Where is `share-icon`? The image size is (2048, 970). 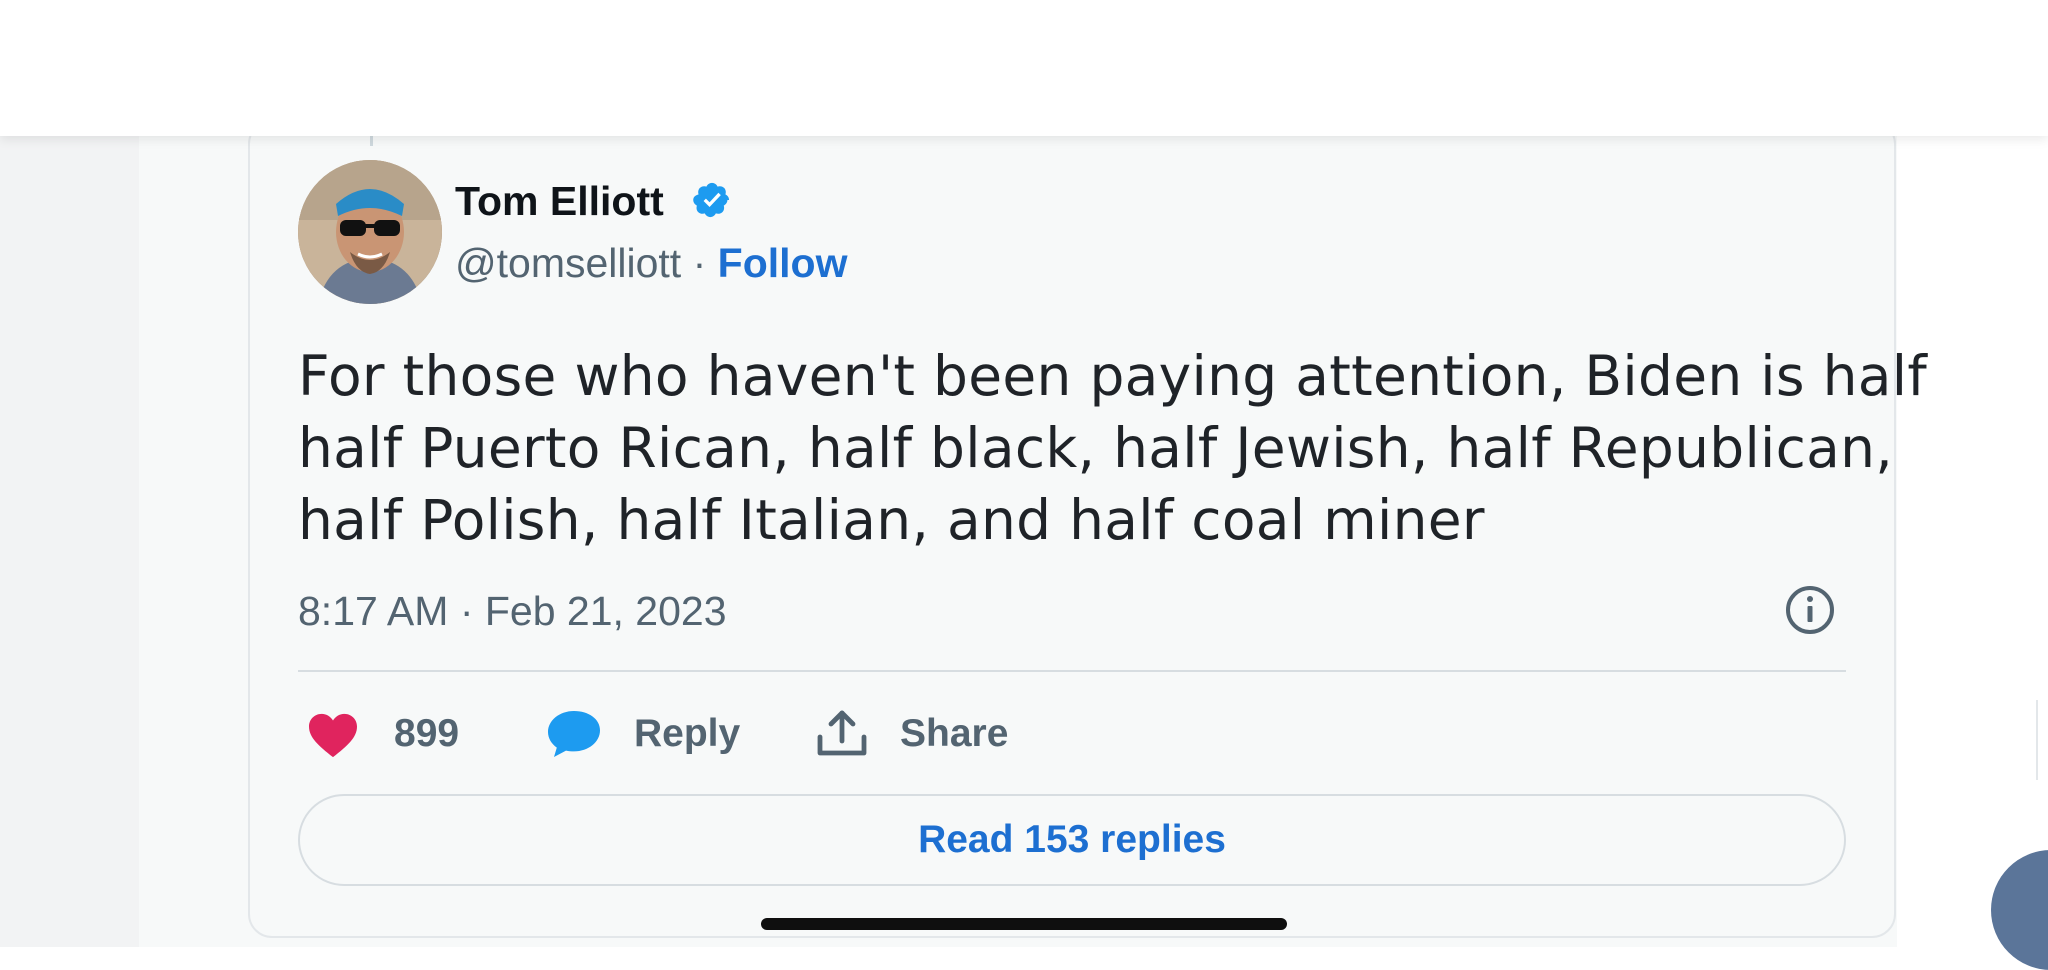
share-icon is located at coordinates (842, 733).